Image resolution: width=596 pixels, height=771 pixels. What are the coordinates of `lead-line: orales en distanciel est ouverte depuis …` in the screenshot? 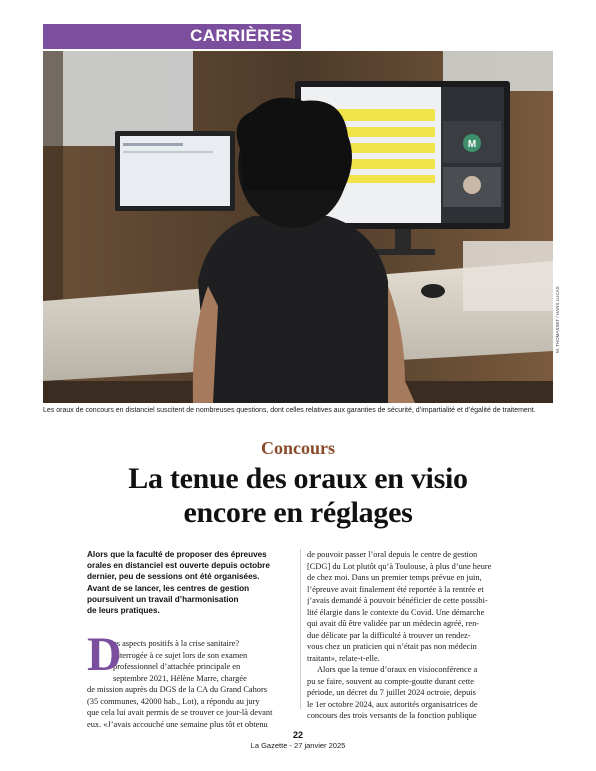 It's located at (178, 566).